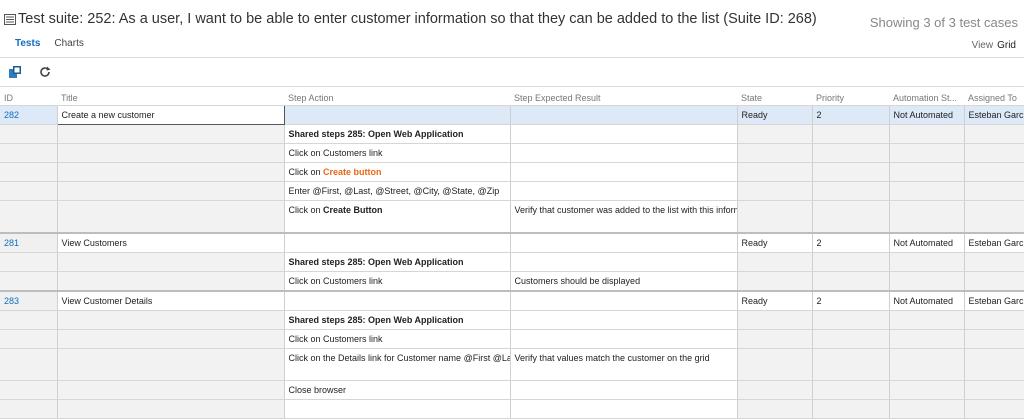  I want to click on open-in-client-icon, so click(15, 72).